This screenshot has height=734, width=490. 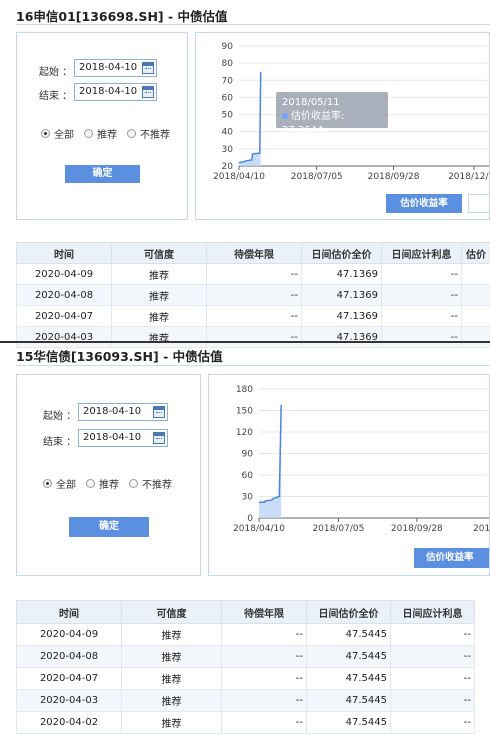 I want to click on table-row: 2020-04-08 推荐 -- 47.1369 --, so click(x=253, y=295).